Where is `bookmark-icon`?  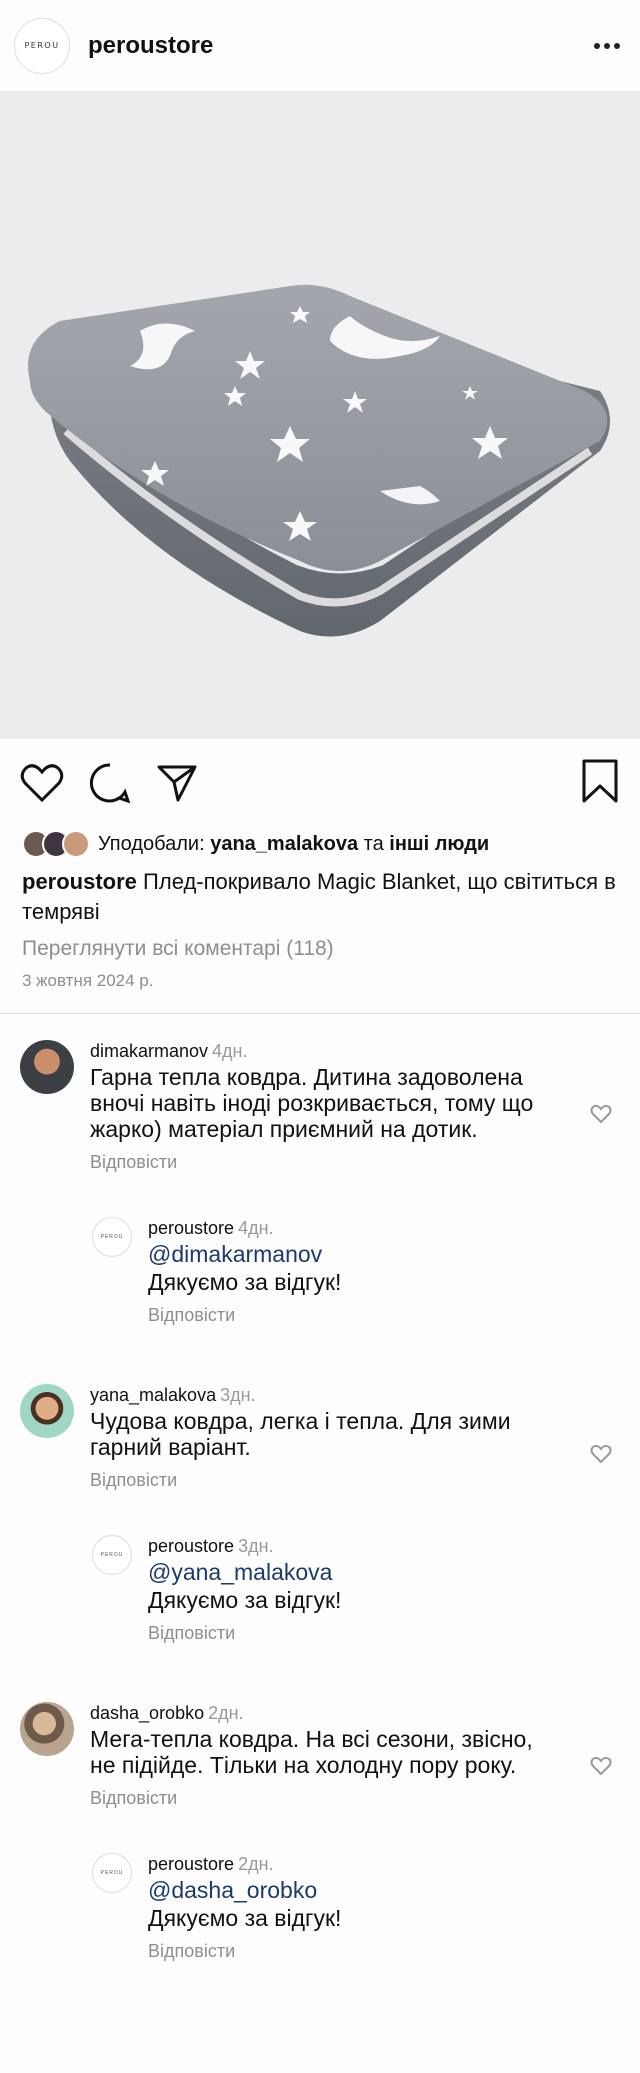 bookmark-icon is located at coordinates (600, 783).